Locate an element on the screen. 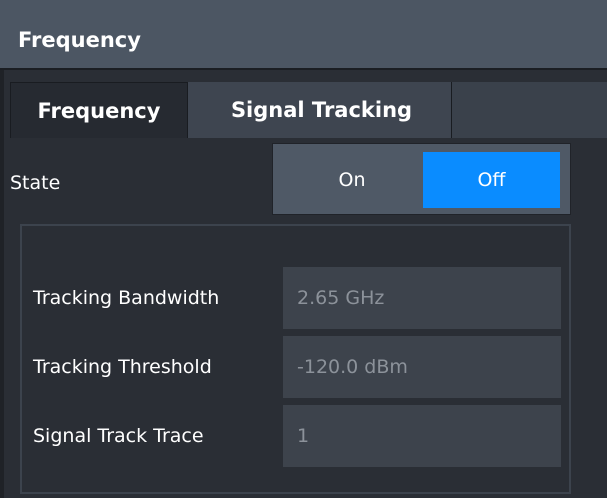 The image size is (607, 498). tab-bar-filler is located at coordinates (529, 110).